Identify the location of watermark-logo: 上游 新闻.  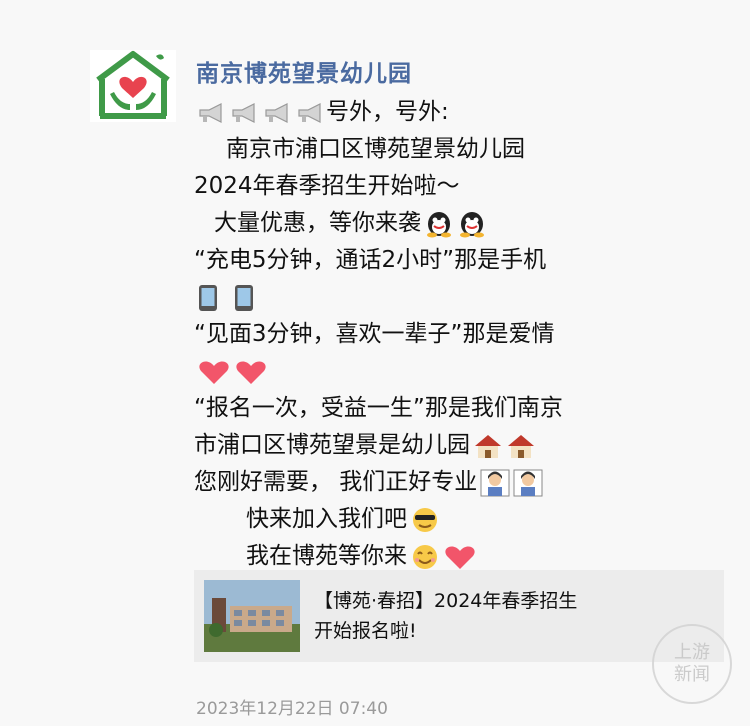
(692, 664).